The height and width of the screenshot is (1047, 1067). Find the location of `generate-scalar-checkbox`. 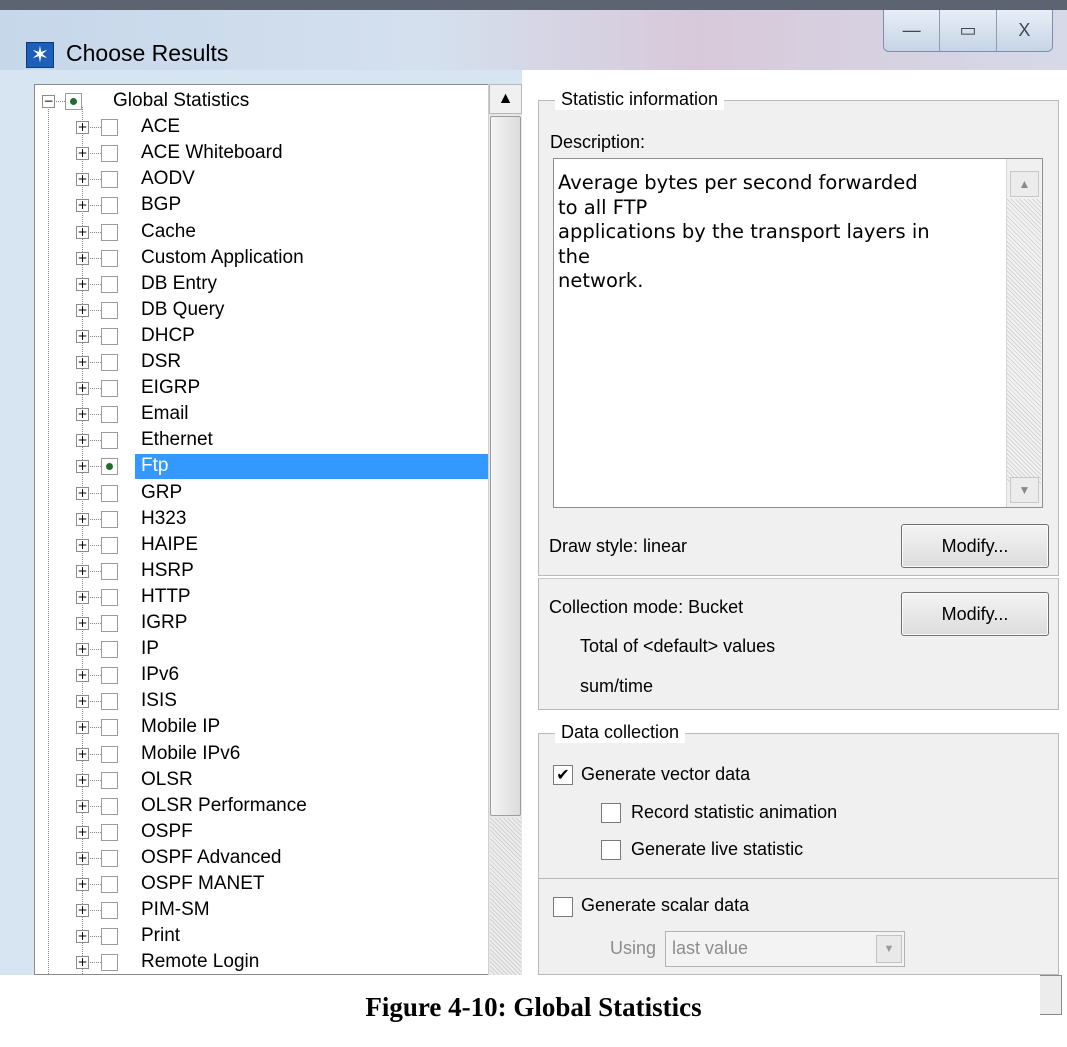

generate-scalar-checkbox is located at coordinates (563, 907).